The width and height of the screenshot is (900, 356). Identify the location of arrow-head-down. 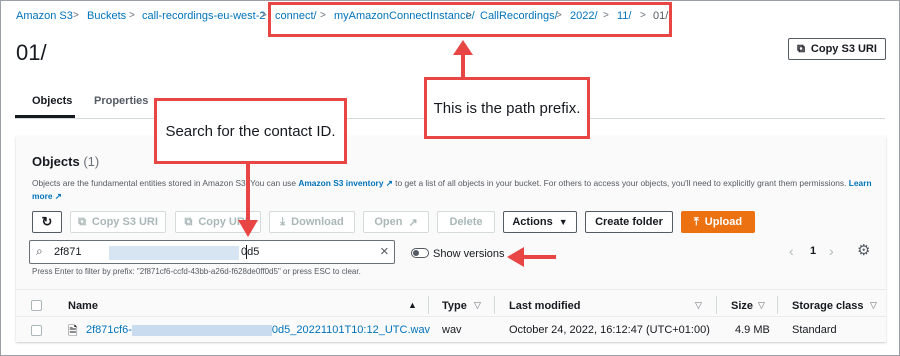
(248, 228).